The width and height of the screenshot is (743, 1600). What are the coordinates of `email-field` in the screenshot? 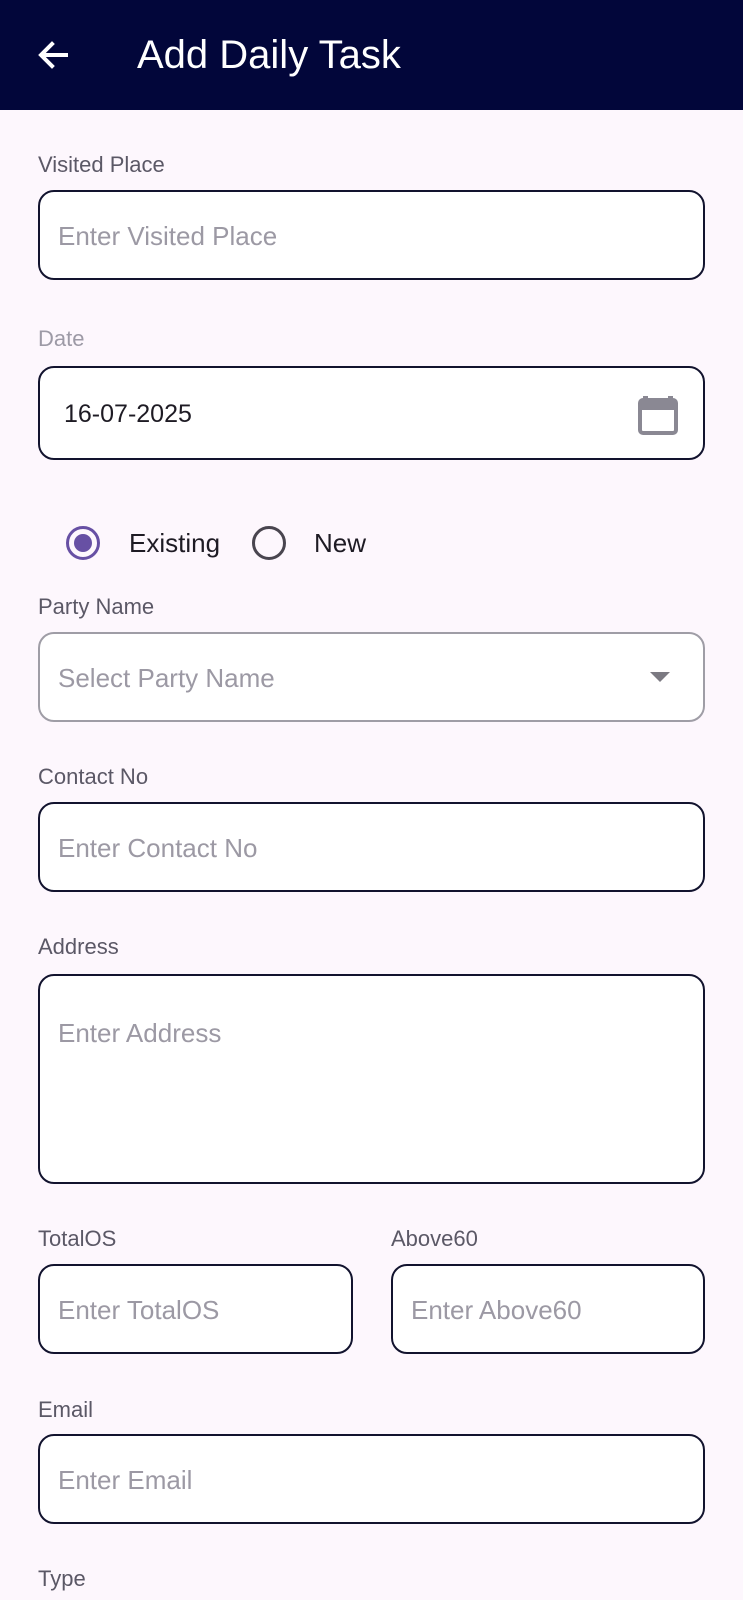 It's located at (371, 1479).